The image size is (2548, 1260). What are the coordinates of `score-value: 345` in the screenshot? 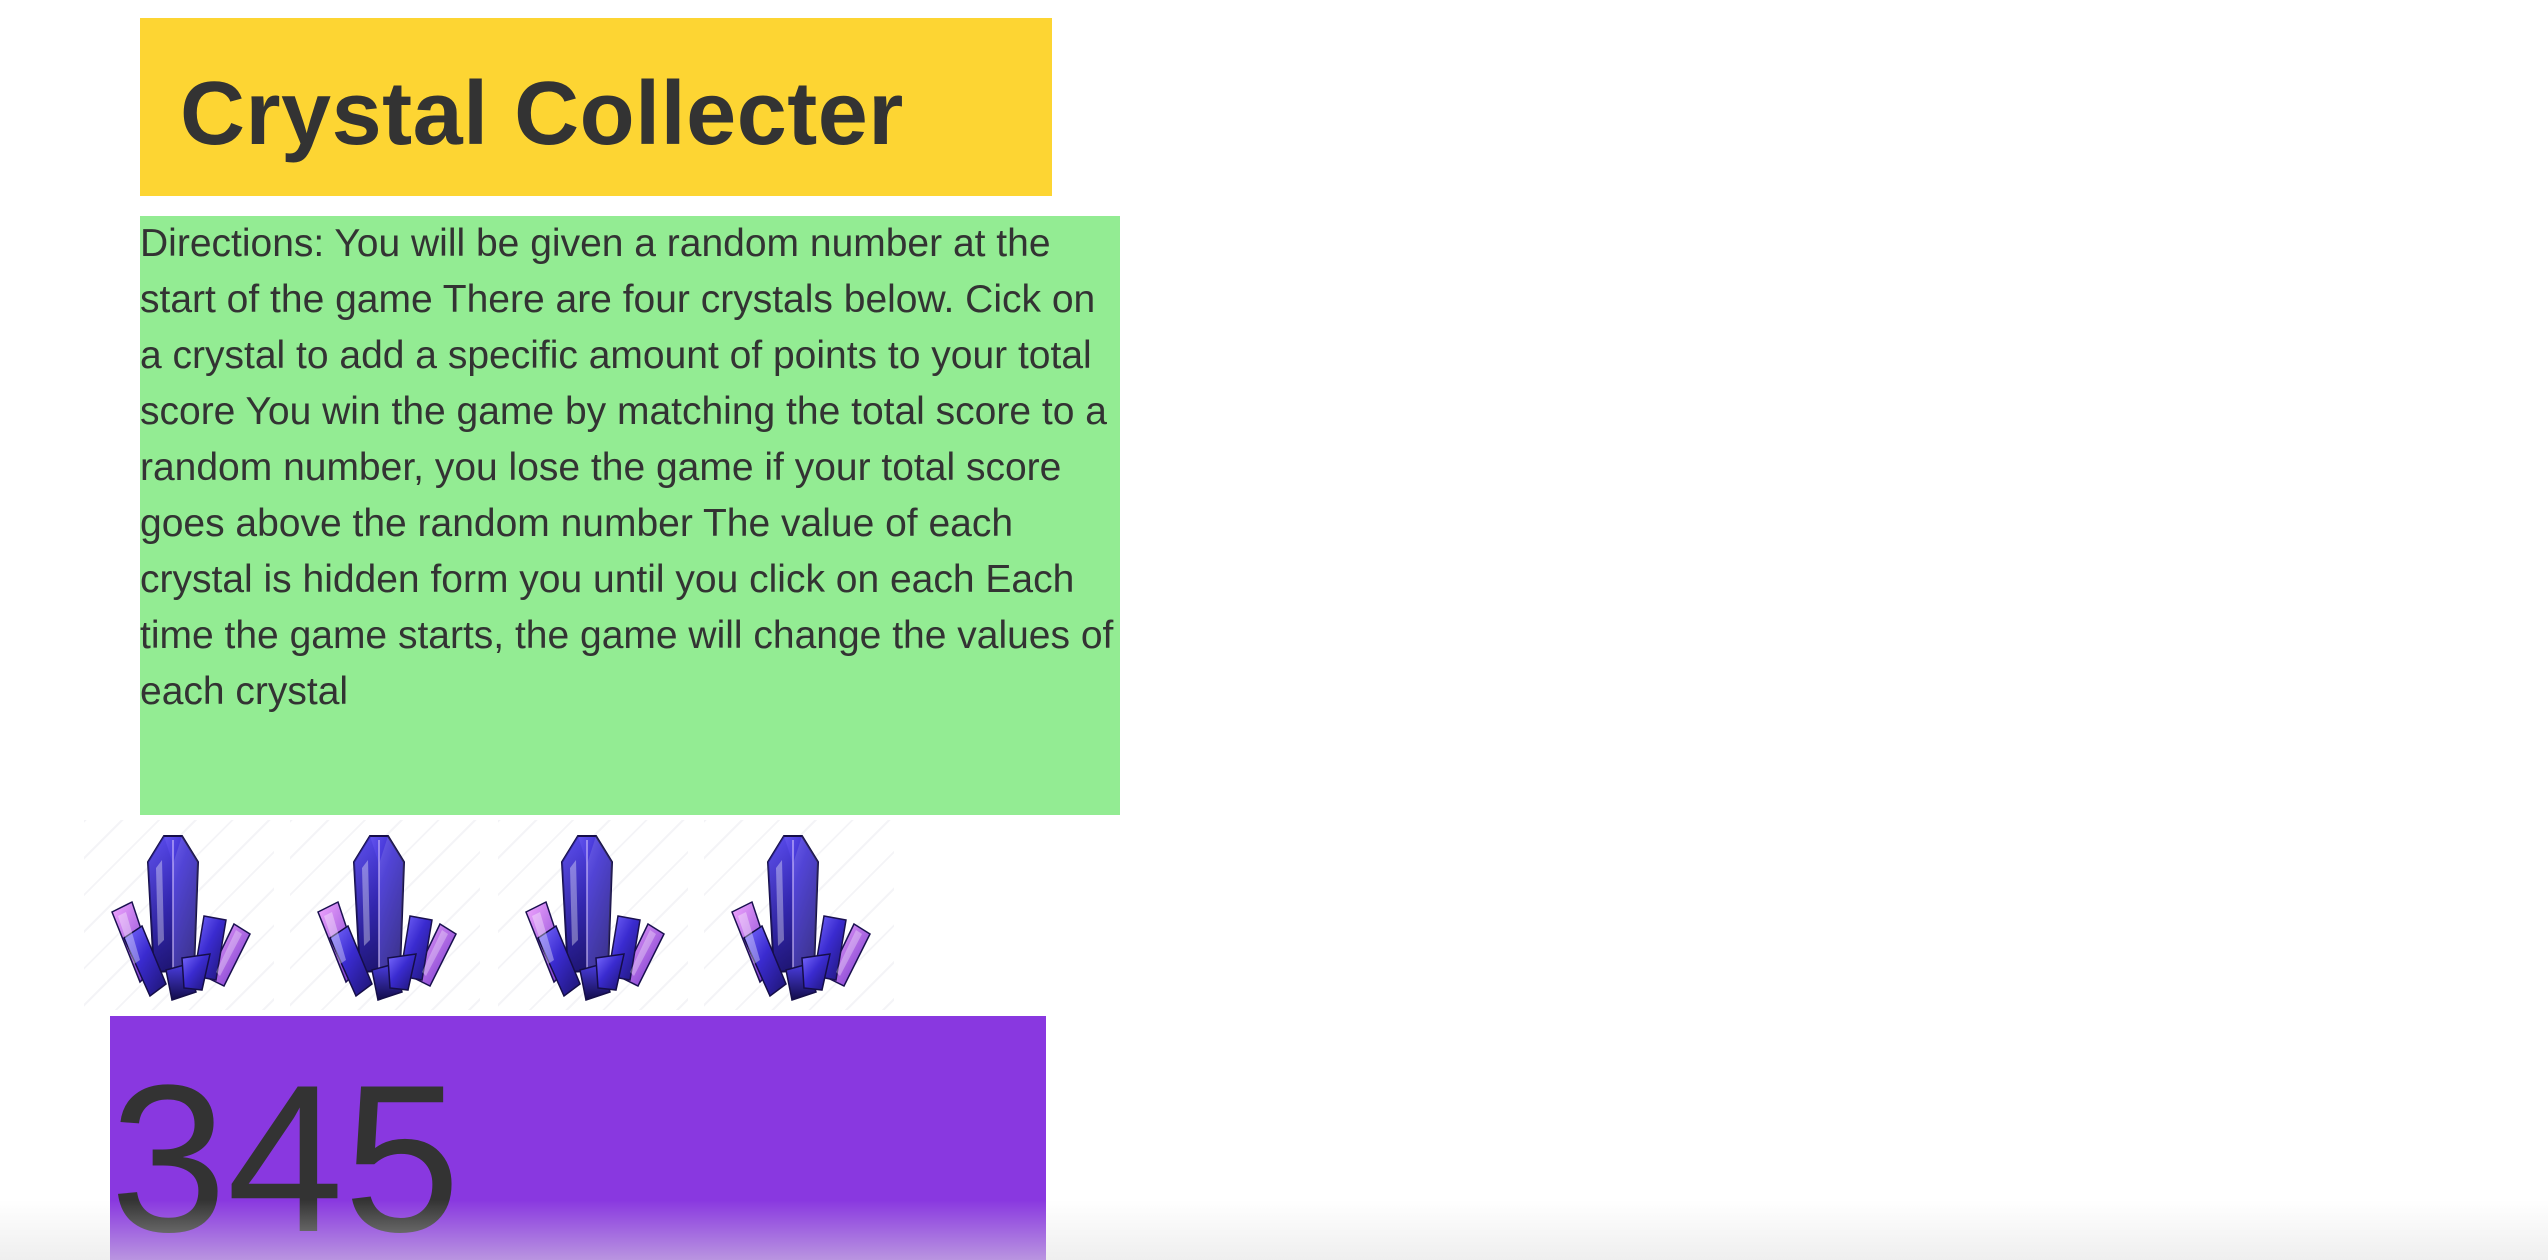 It's located at (285, 1150).